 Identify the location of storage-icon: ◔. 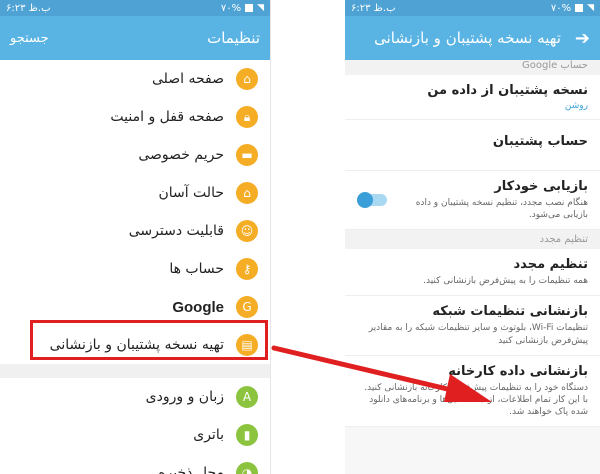
(247, 468).